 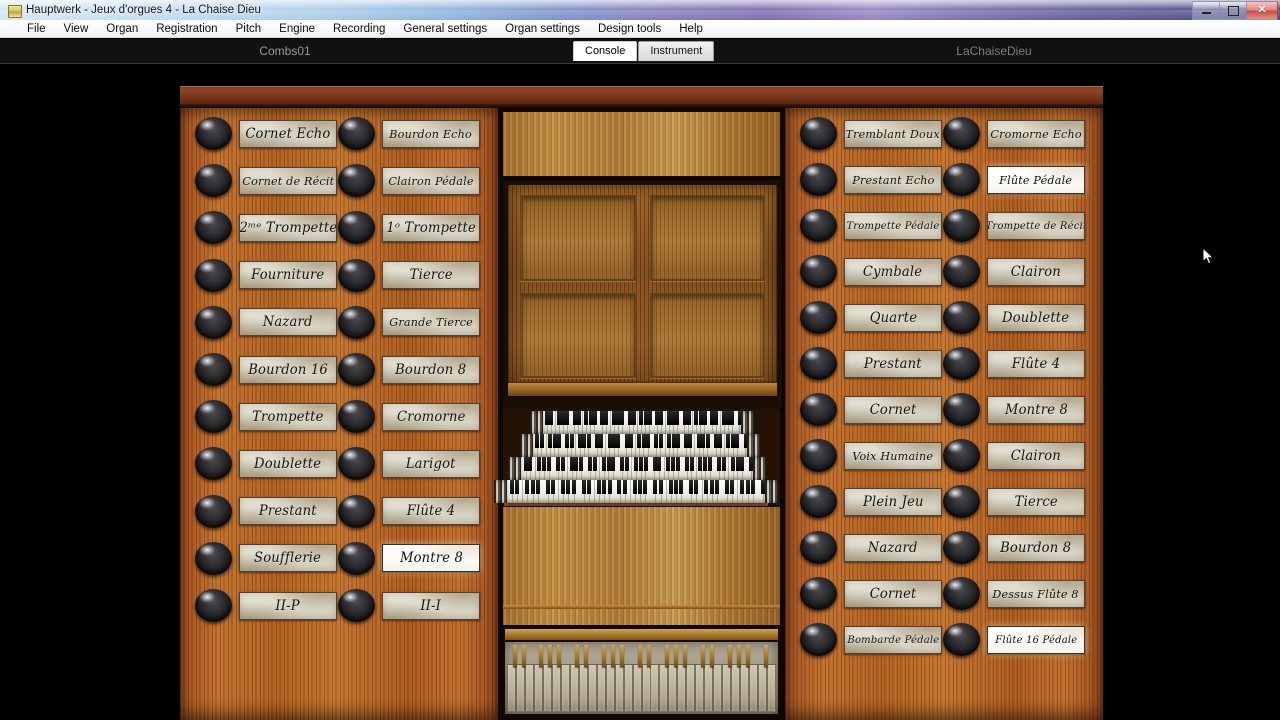 I want to click on pedalboard, so click(x=641, y=678).